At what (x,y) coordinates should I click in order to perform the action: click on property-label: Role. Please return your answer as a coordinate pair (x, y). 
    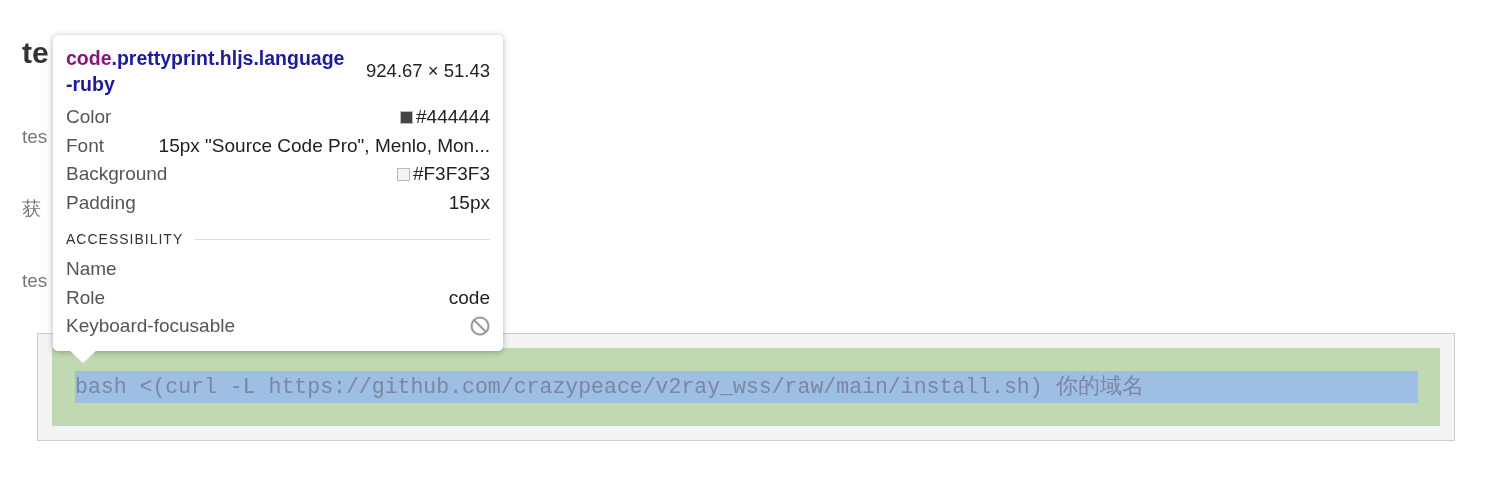
    Looking at the image, I should click on (86, 297).